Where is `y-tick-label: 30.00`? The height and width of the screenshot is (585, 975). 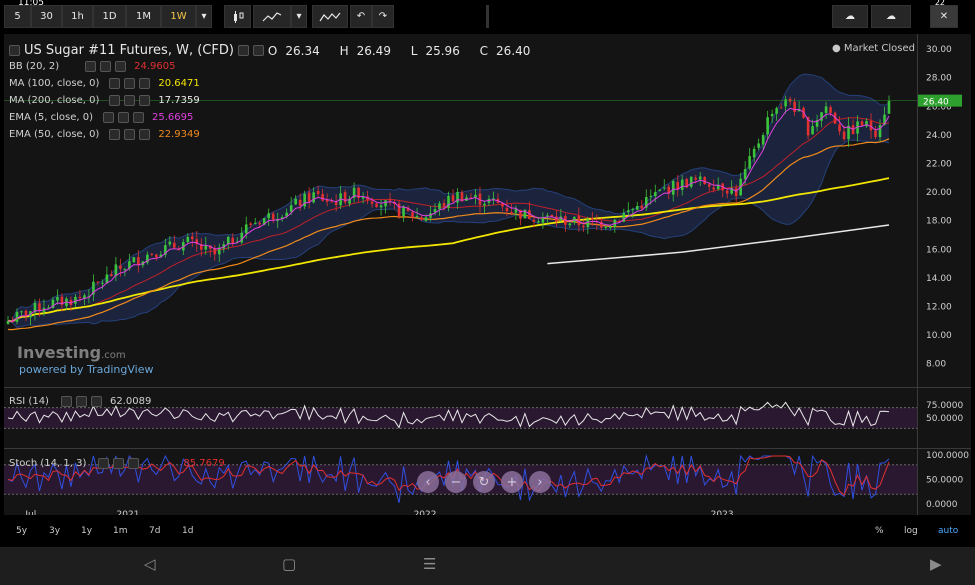 y-tick-label: 30.00 is located at coordinates (939, 50).